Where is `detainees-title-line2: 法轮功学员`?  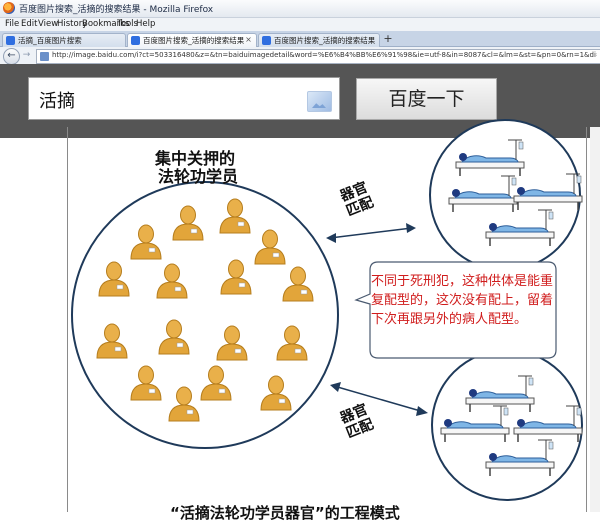
detainees-title-line2: 法轮功学员 is located at coordinates (198, 176).